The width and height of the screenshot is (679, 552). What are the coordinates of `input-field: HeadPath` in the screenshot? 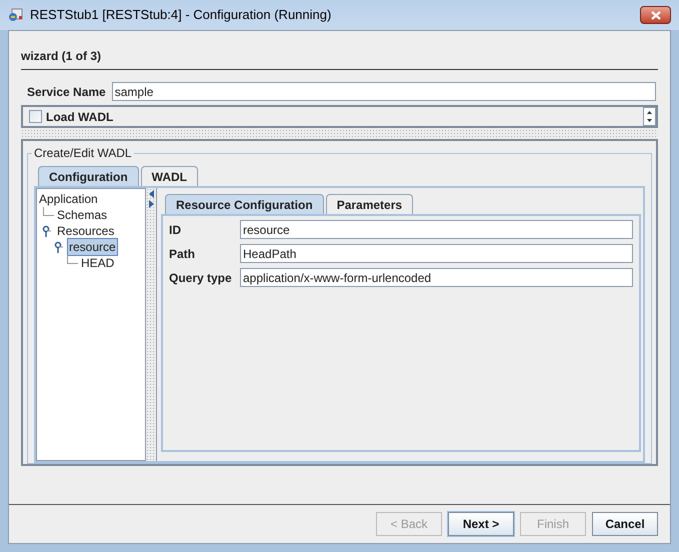 It's located at (436, 253).